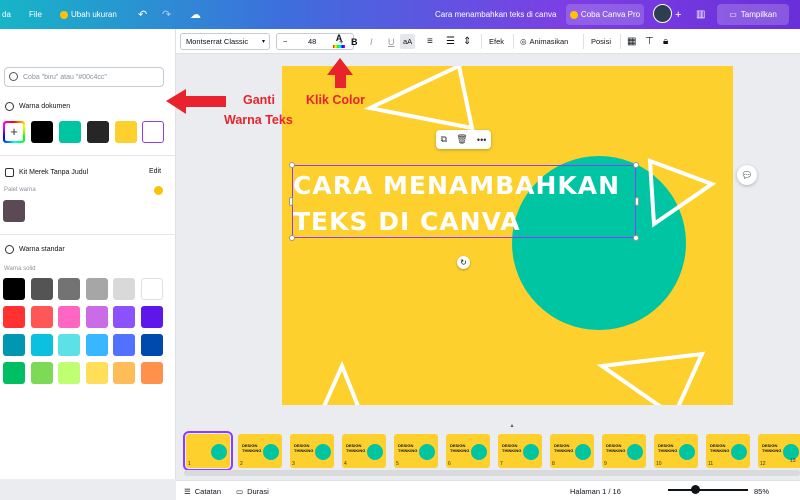 This screenshot has width=800, height=500. Describe the element at coordinates (430, 41) in the screenshot. I see `align-icon: ≡` at that location.